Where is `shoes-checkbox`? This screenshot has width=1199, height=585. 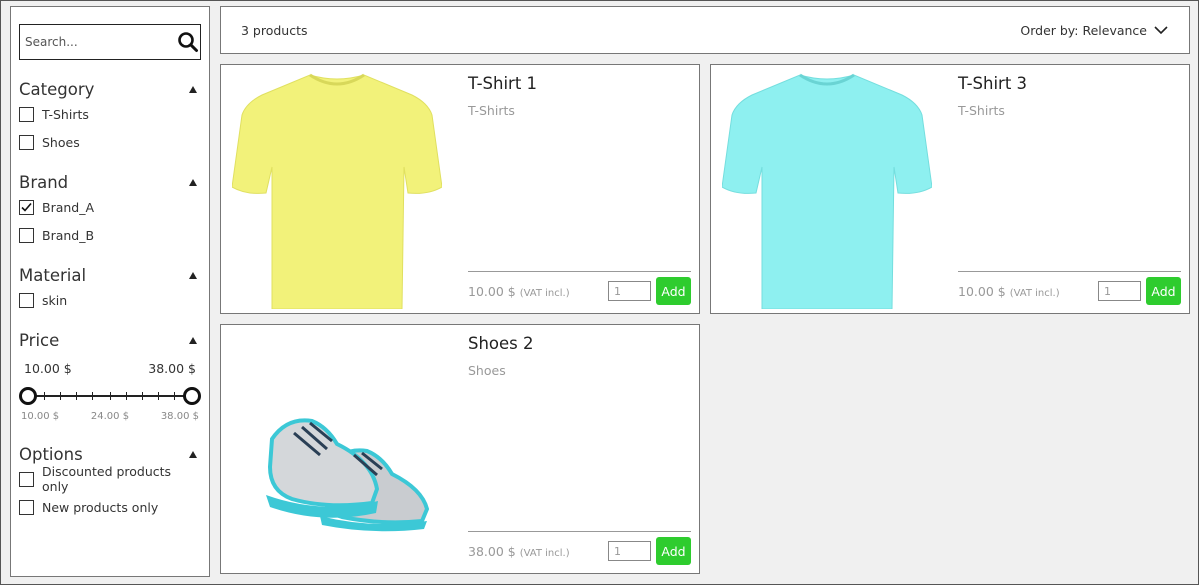 shoes-checkbox is located at coordinates (26, 142).